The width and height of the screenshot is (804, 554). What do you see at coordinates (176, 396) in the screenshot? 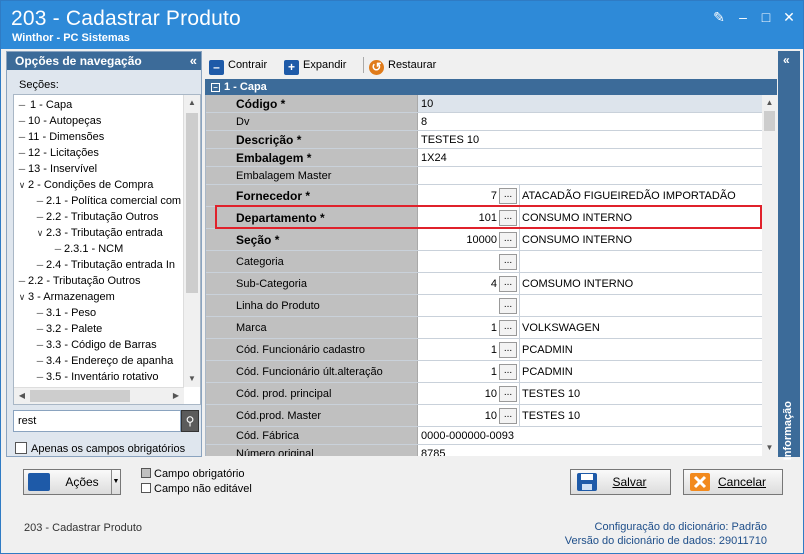
I see `scroll-right-icon: ▶` at bounding box center [176, 396].